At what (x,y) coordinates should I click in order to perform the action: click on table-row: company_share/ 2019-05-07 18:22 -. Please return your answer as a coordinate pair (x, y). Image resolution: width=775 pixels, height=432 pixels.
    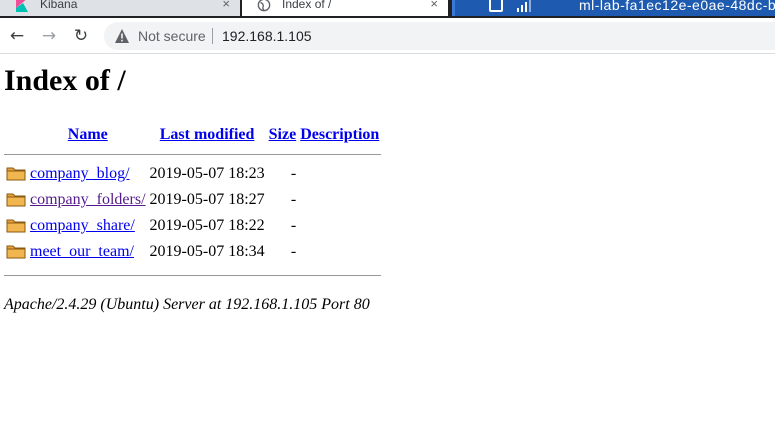
    Looking at the image, I should click on (192, 226).